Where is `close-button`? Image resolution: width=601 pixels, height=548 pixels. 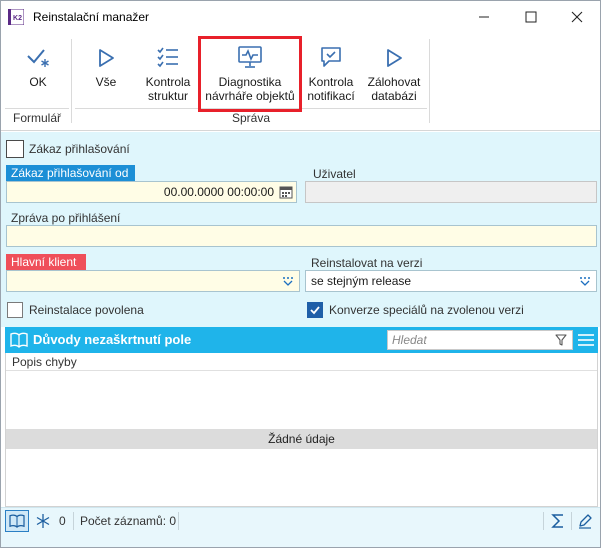
close-button is located at coordinates (577, 17).